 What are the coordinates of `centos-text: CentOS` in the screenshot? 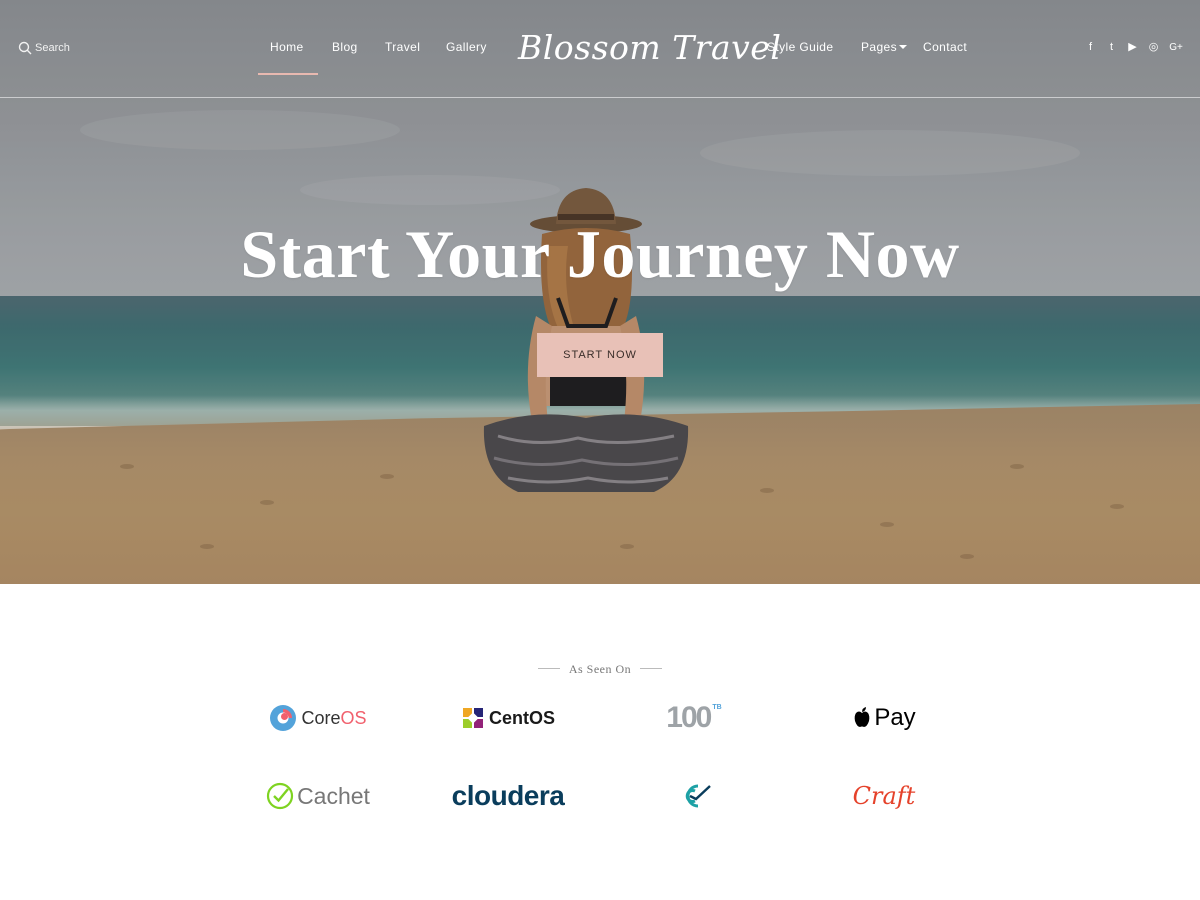 It's located at (521, 717).